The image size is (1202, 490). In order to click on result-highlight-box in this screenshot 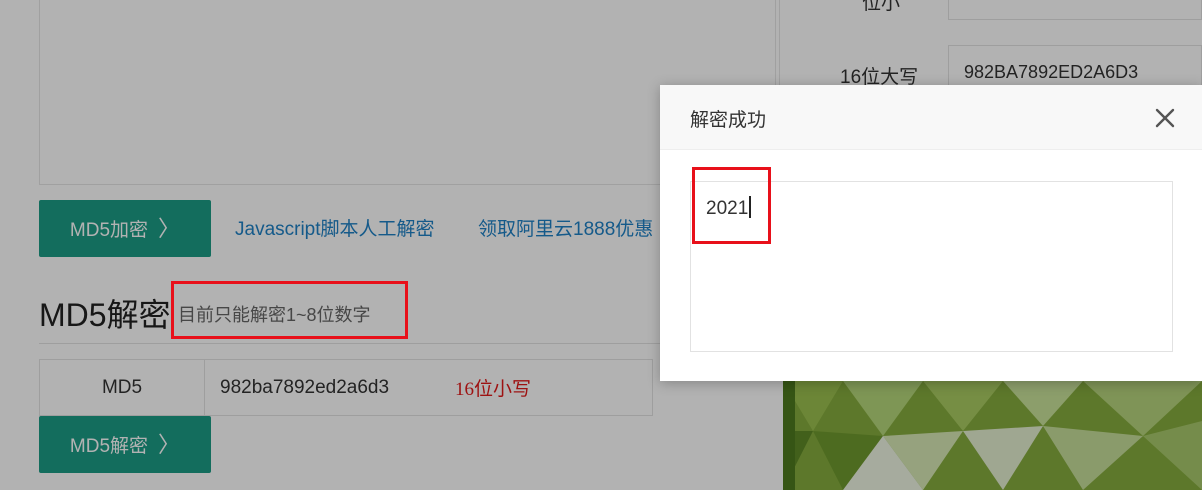, I will do `click(731, 205)`.